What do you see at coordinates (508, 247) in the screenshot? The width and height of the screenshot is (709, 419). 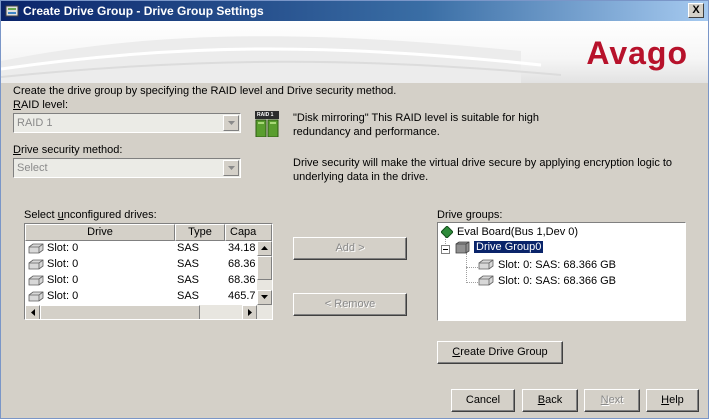 I see `tree-node-drive-group-label: Drive Group0` at bounding box center [508, 247].